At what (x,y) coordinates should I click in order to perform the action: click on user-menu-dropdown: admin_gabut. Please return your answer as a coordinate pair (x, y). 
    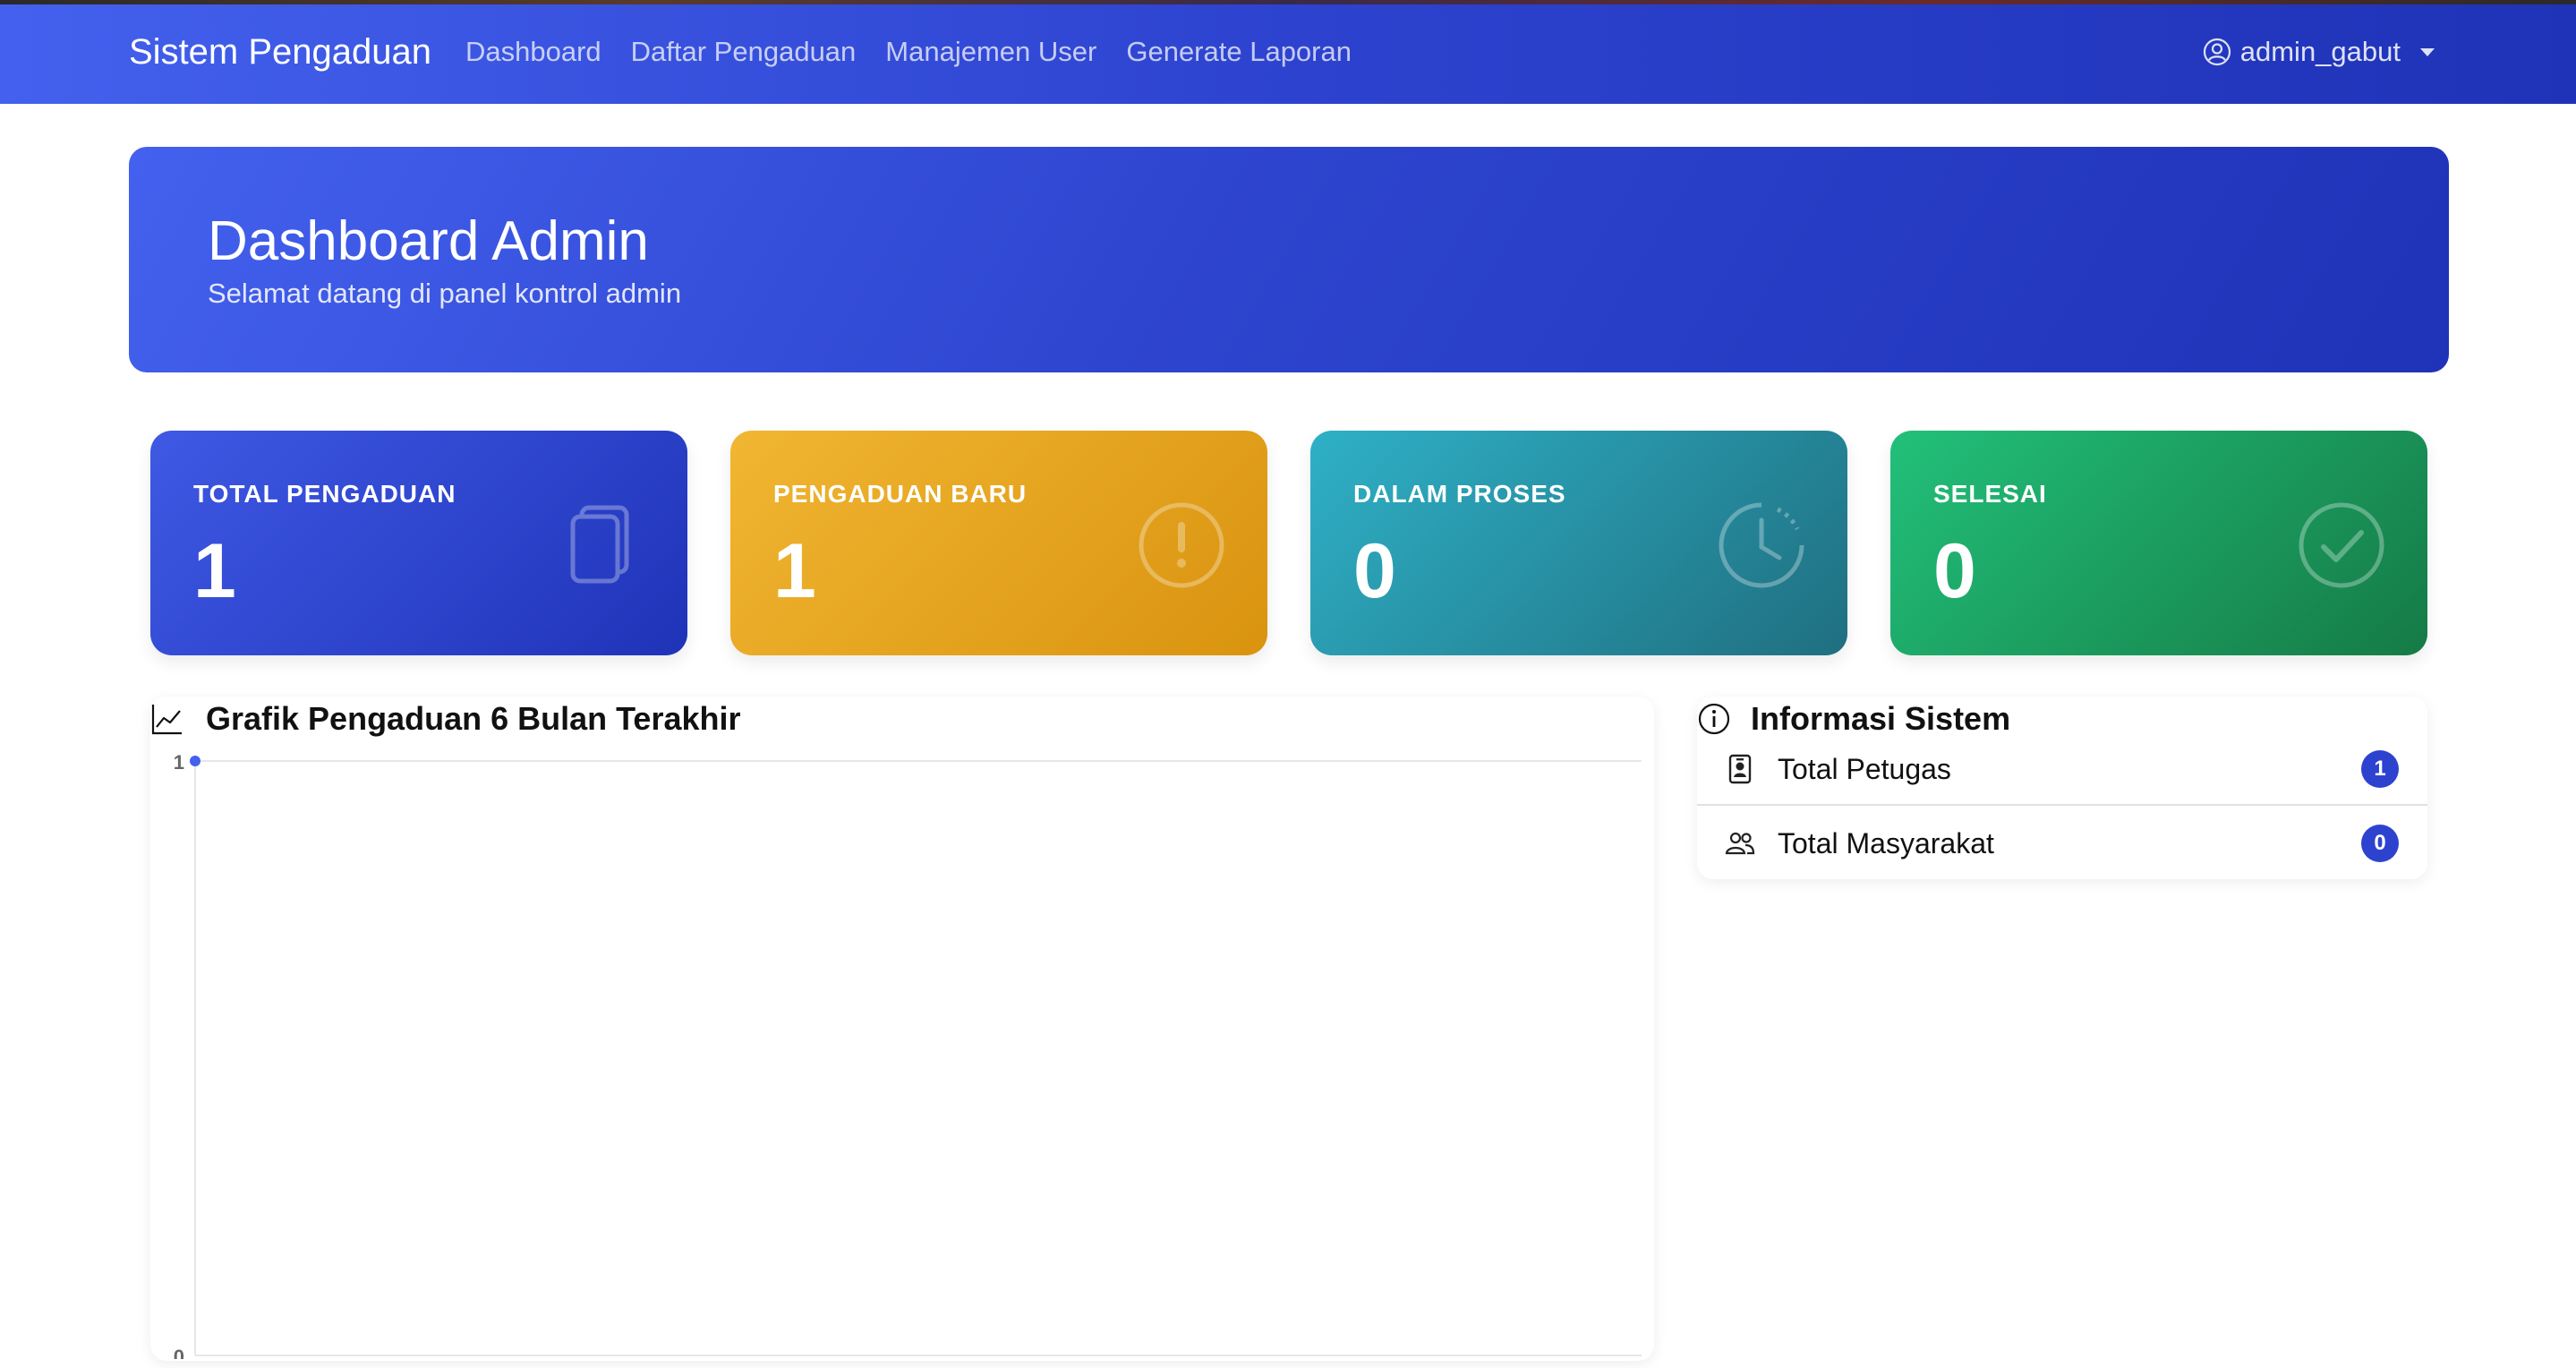
    Looking at the image, I should click on (2319, 52).